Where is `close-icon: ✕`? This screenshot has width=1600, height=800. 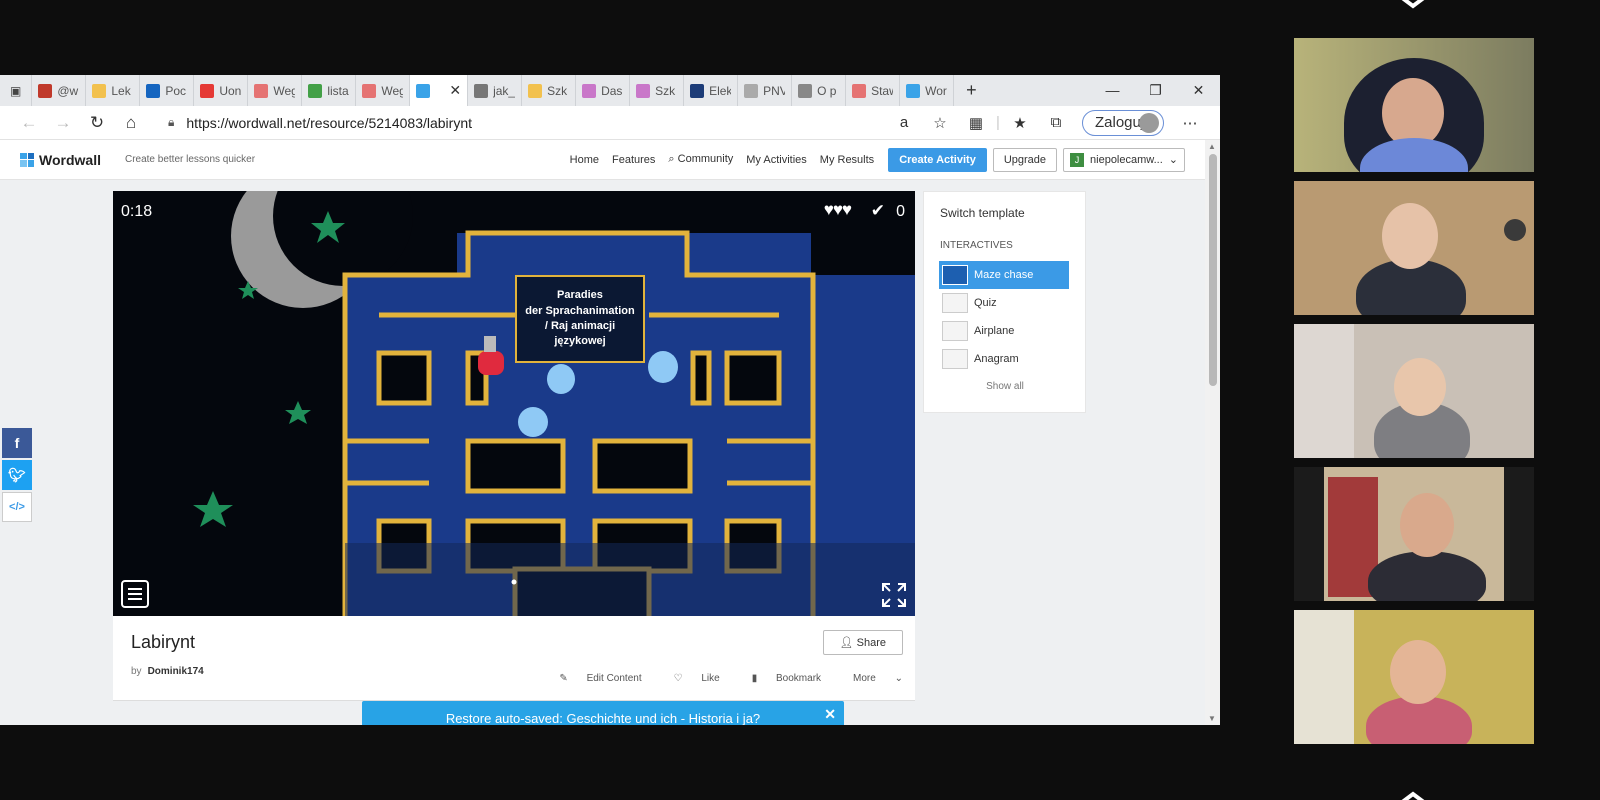 close-icon: ✕ is located at coordinates (830, 714).